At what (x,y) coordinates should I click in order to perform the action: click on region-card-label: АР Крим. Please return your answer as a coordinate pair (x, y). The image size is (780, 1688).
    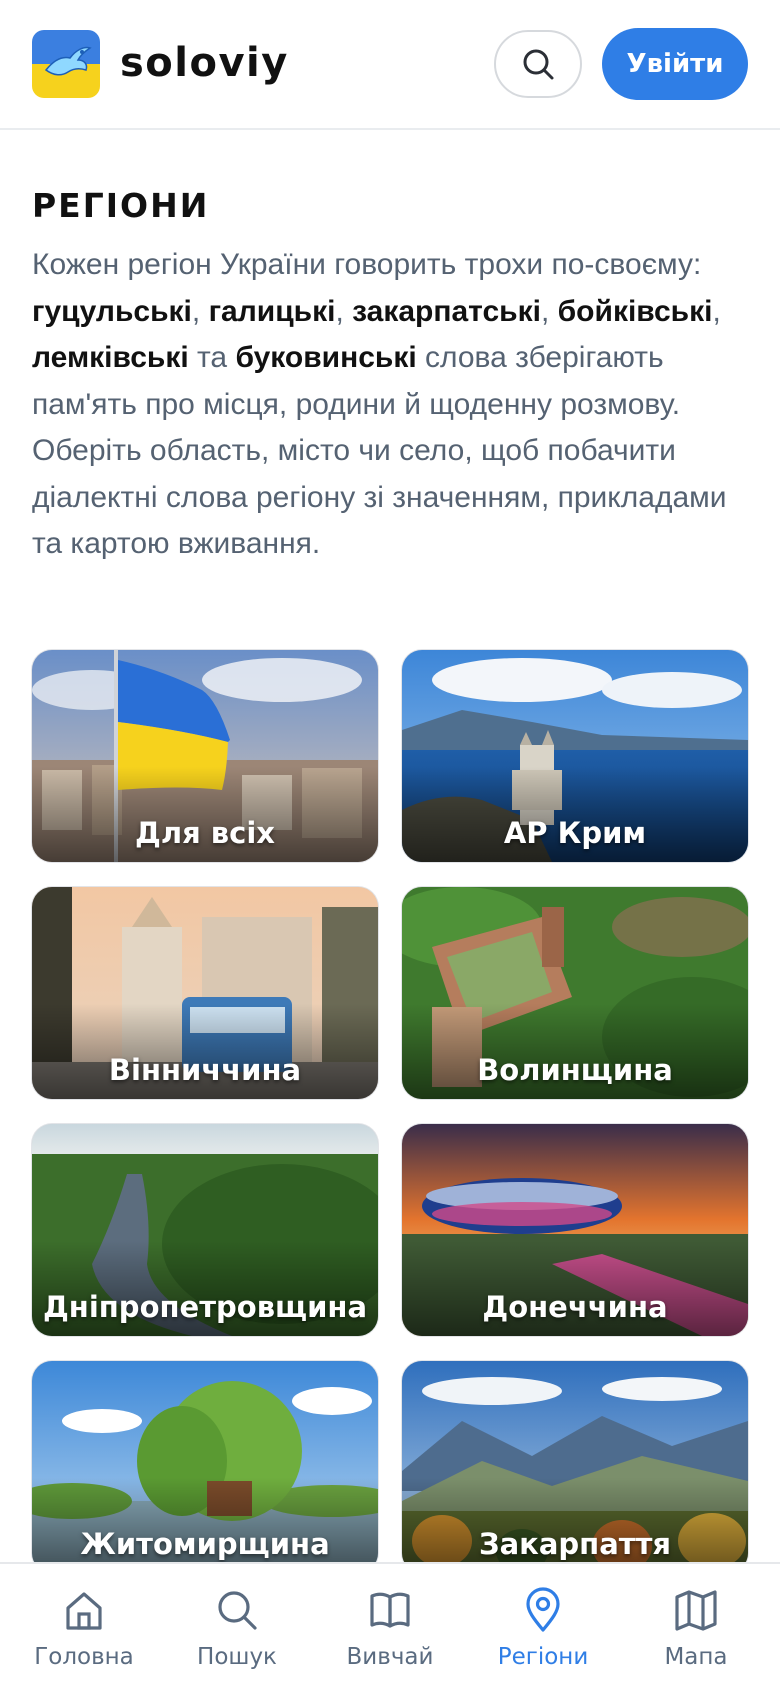
    Looking at the image, I should click on (575, 833).